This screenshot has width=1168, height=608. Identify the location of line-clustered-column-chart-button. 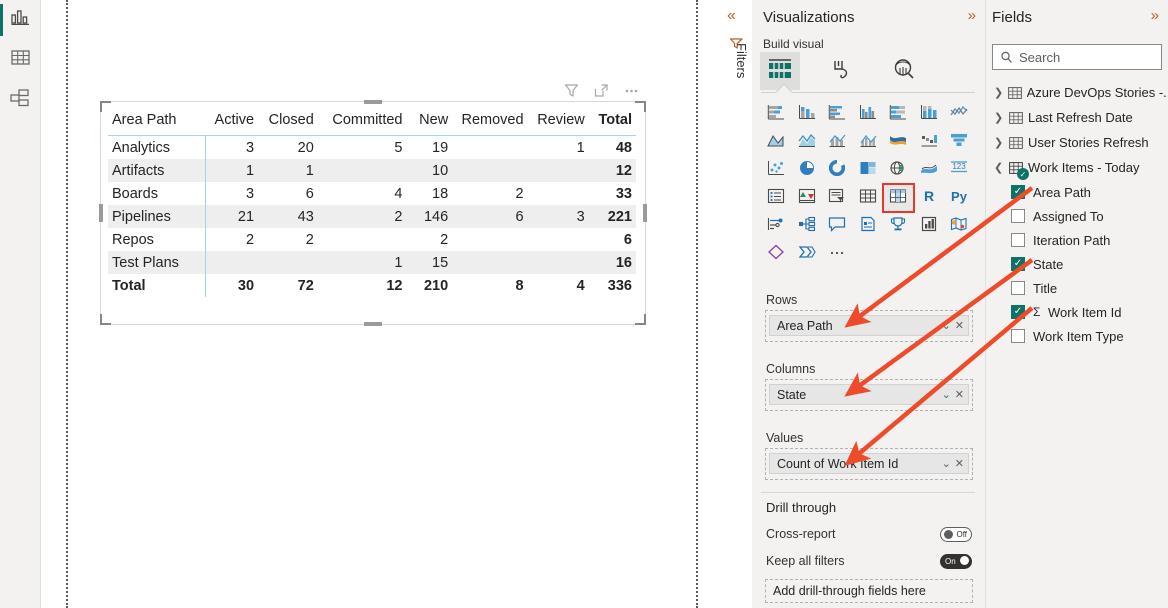
(868, 142).